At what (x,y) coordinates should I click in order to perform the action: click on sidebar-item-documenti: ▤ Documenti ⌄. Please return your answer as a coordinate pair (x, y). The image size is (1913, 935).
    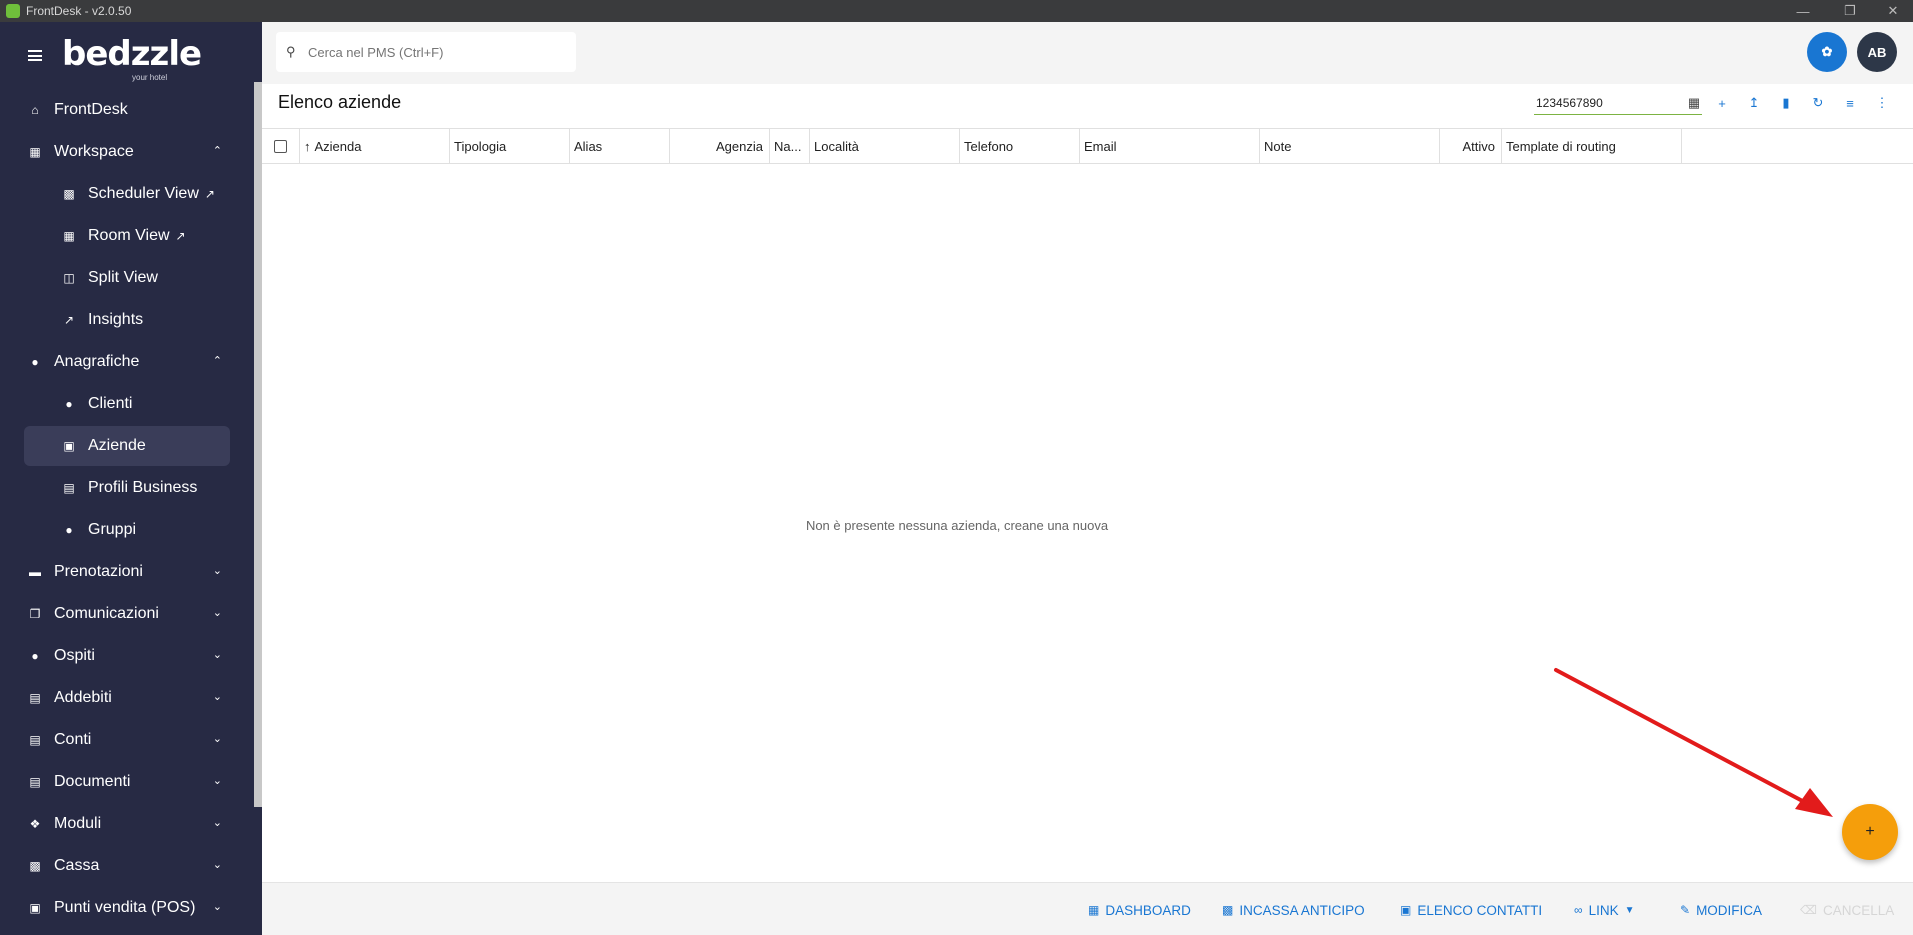
    Looking at the image, I should click on (127, 782).